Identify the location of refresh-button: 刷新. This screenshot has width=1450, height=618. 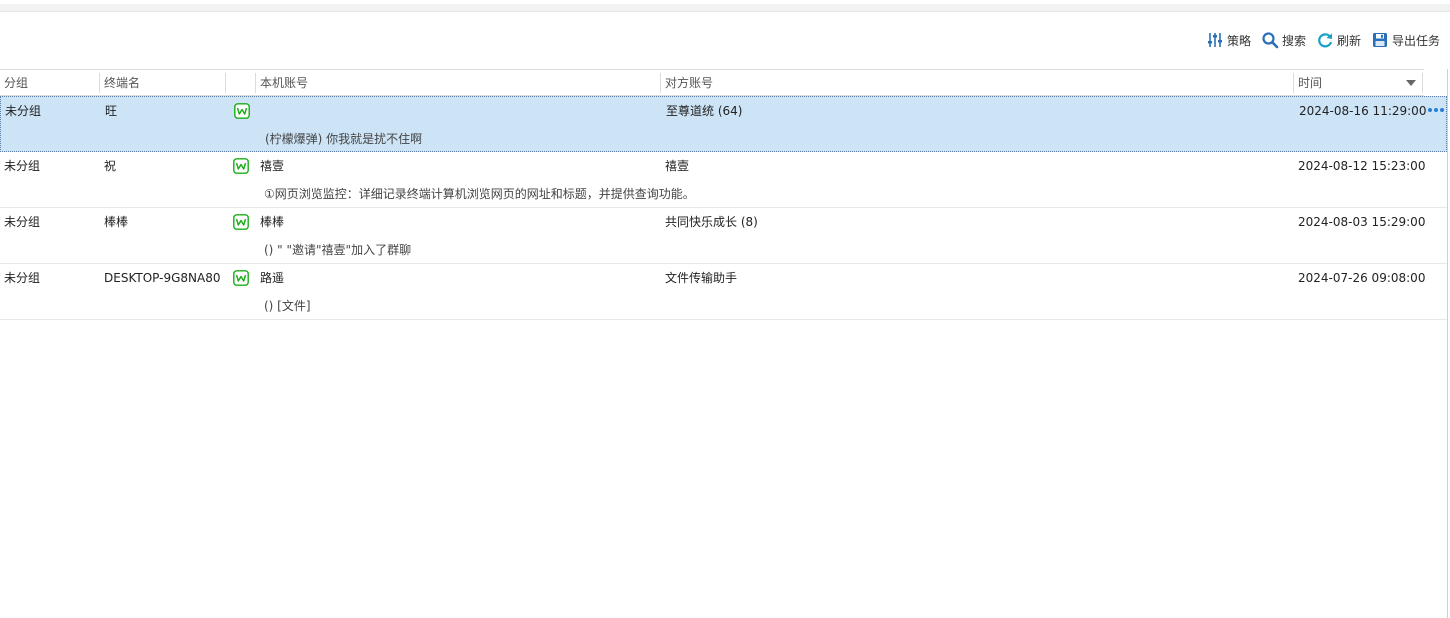
(1338, 40).